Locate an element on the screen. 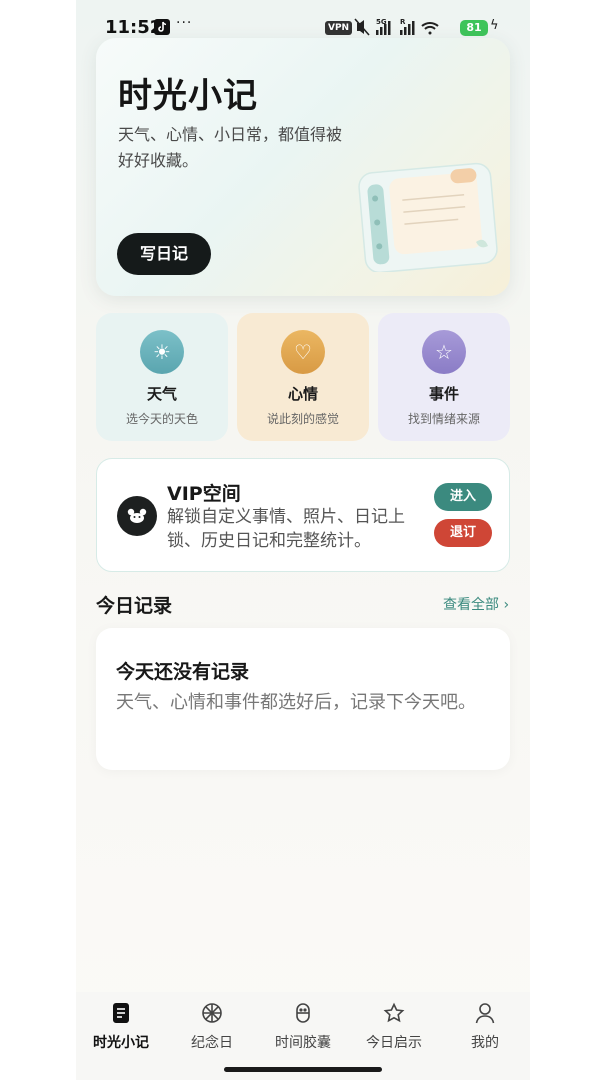  vip-unsubscribe-button: 退订 is located at coordinates (463, 533).